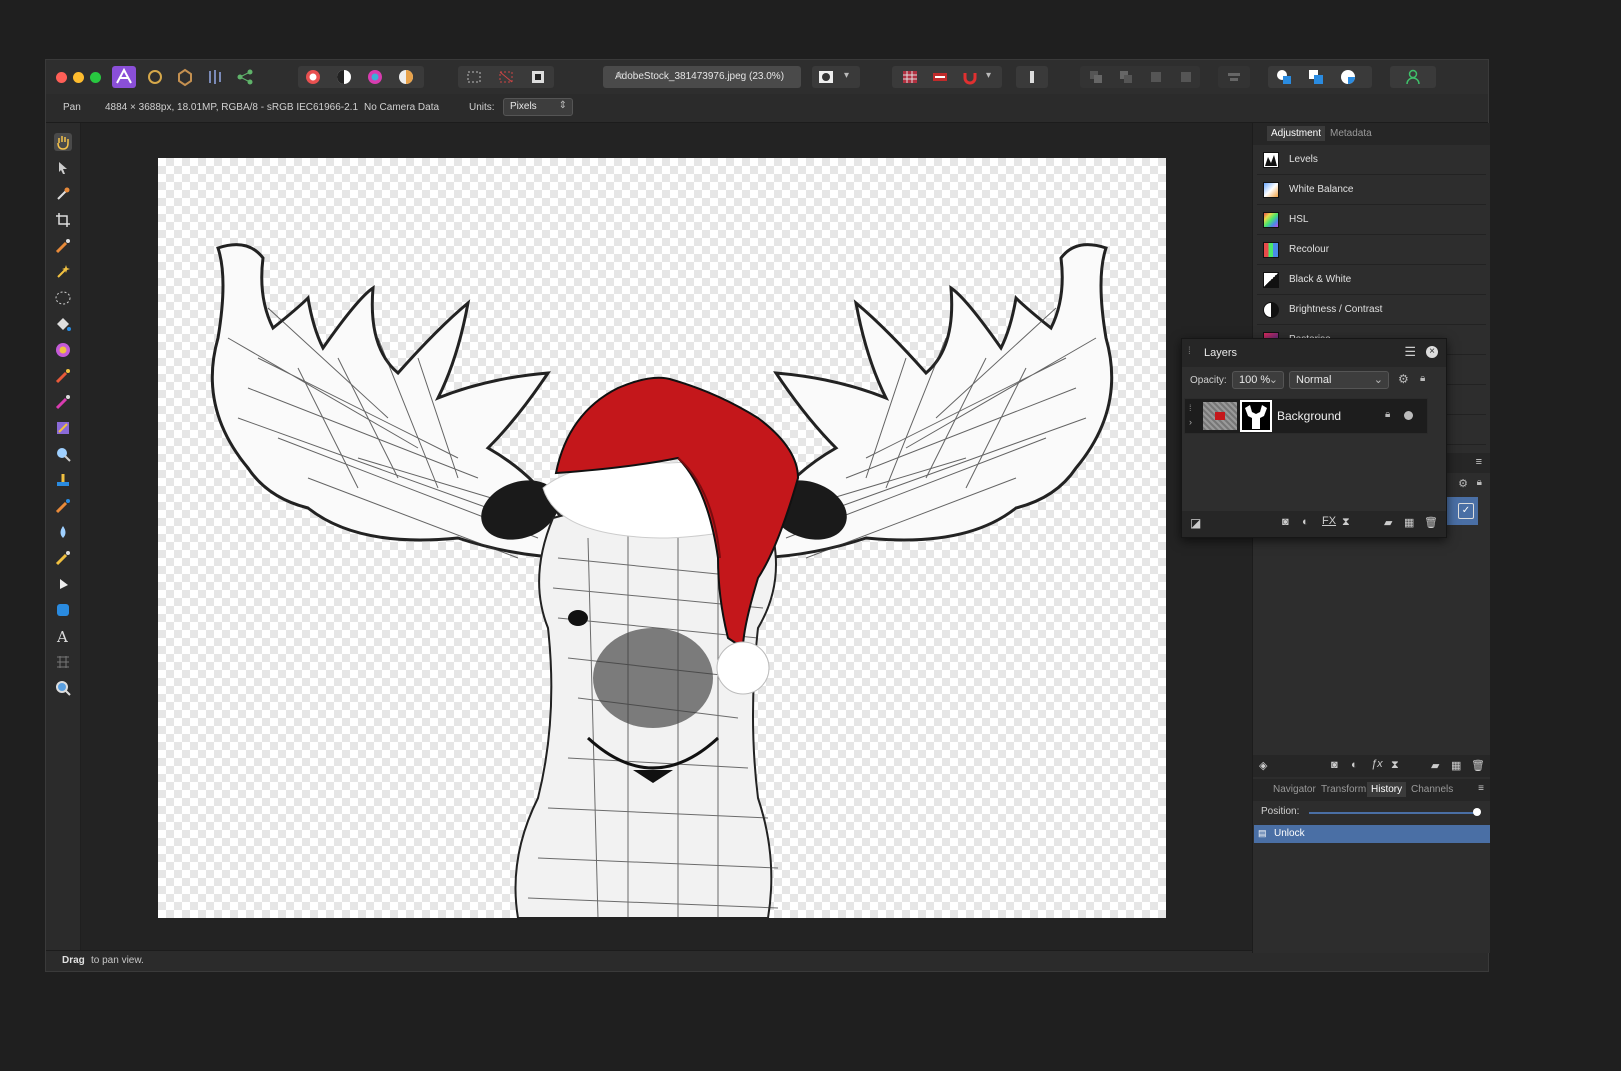 The height and width of the screenshot is (1071, 1621). I want to click on tab-navigator: Navigator, so click(1294, 789).